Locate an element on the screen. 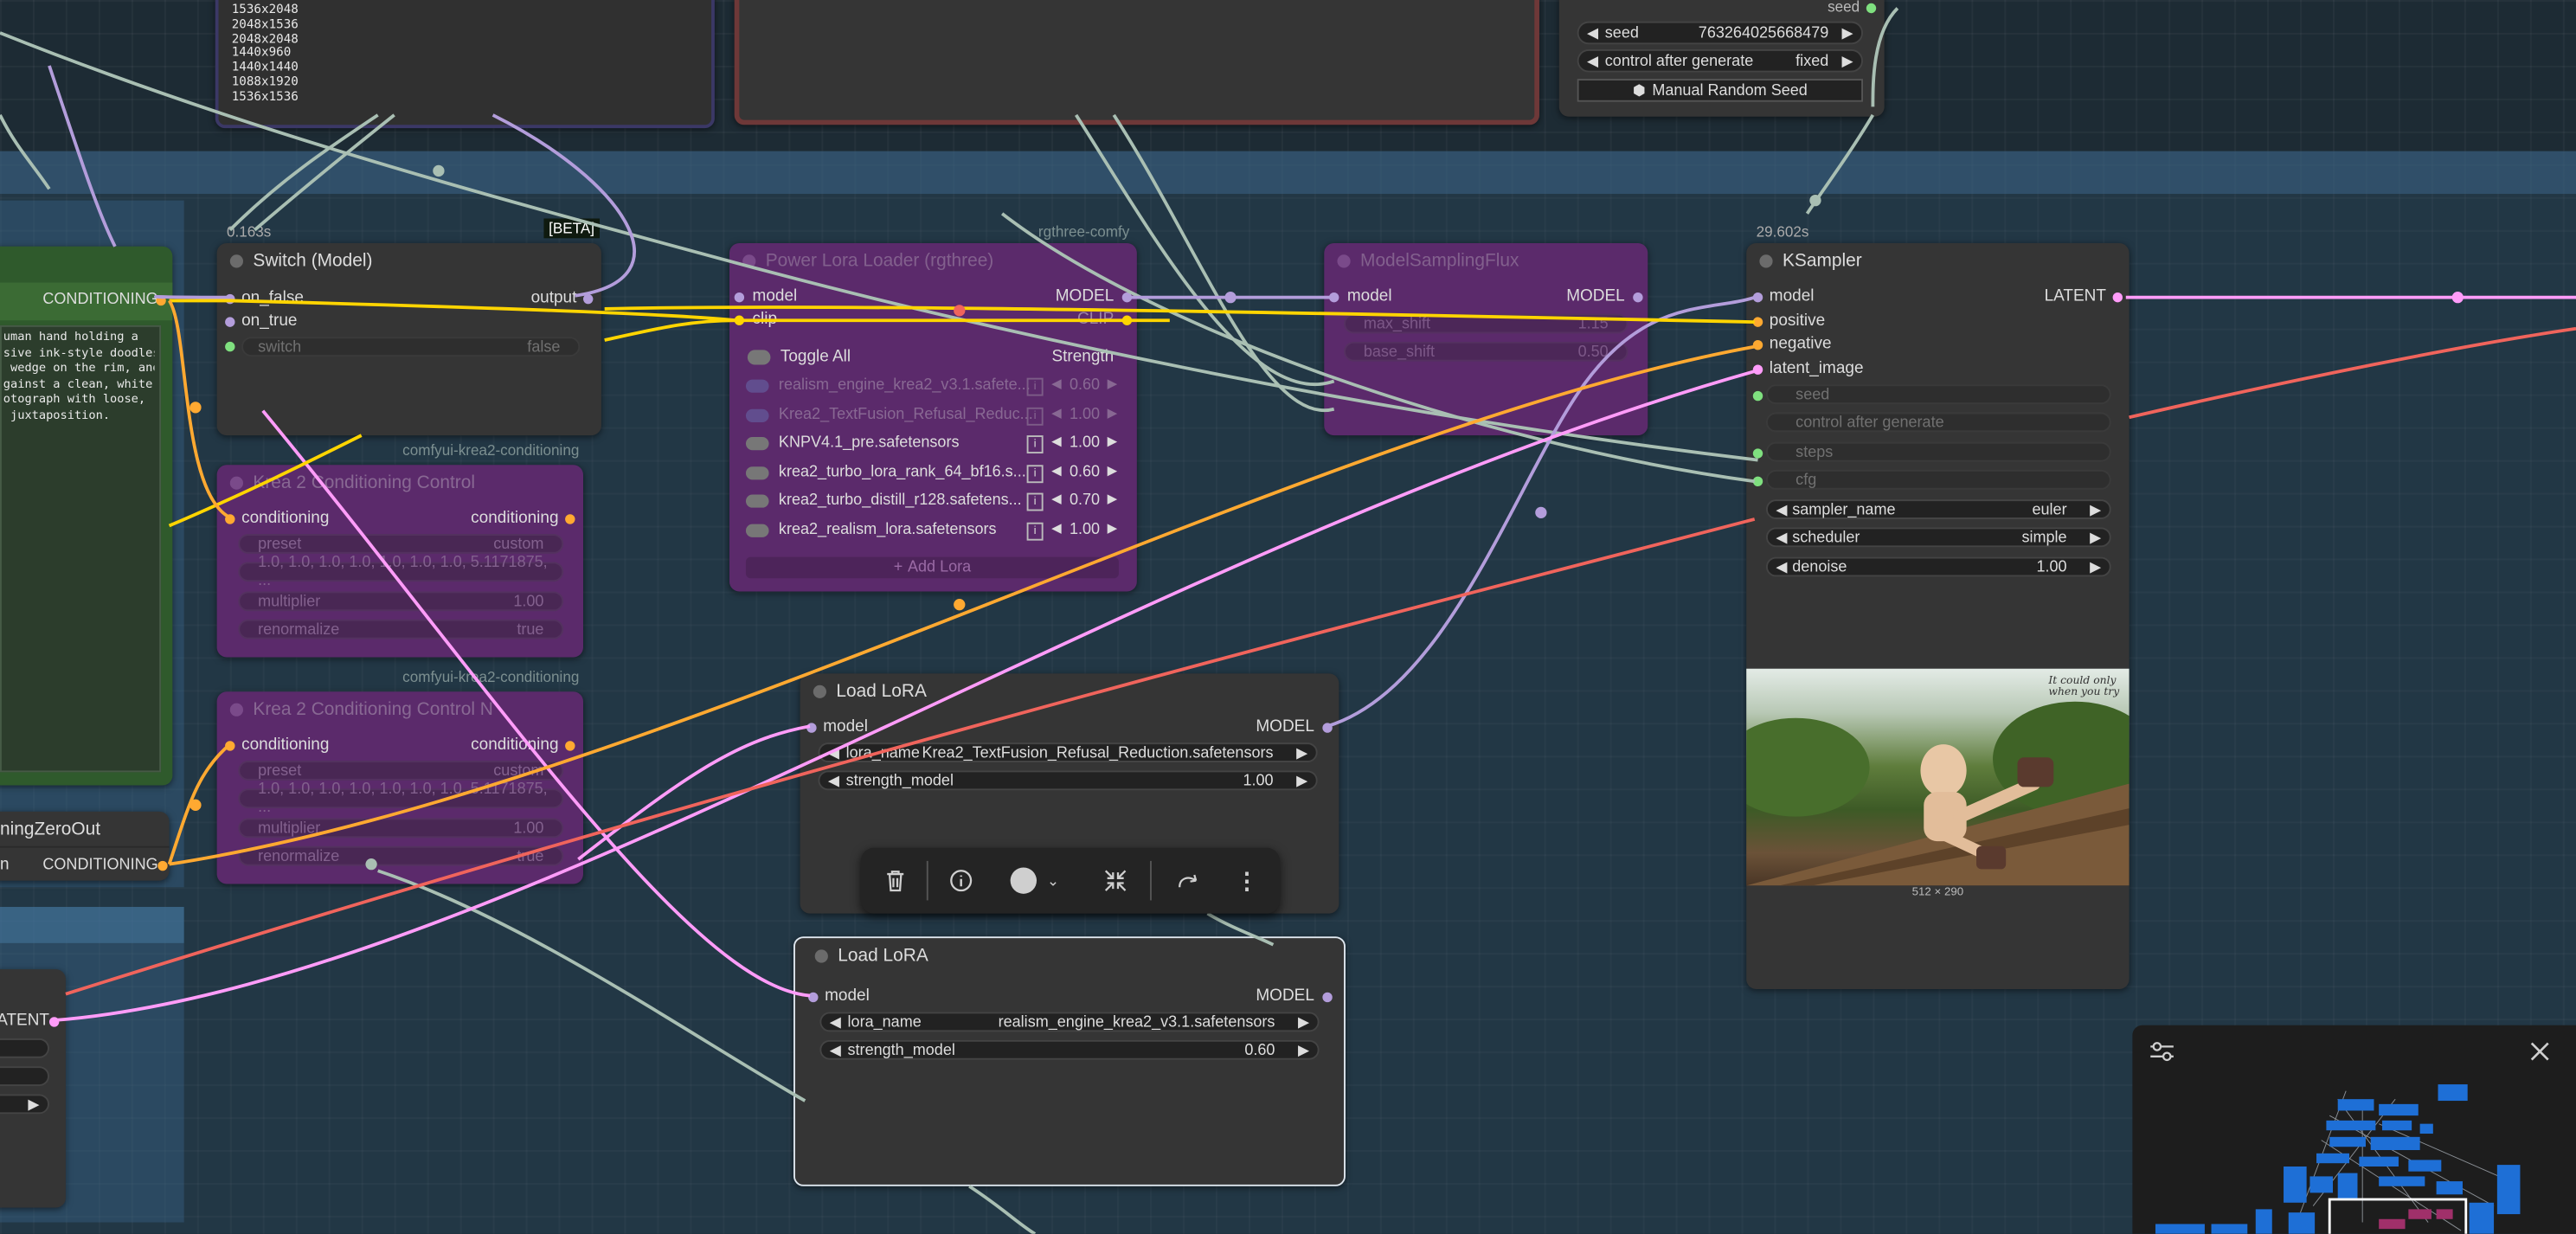  preview-image: It could only when you try is located at coordinates (1938, 777).